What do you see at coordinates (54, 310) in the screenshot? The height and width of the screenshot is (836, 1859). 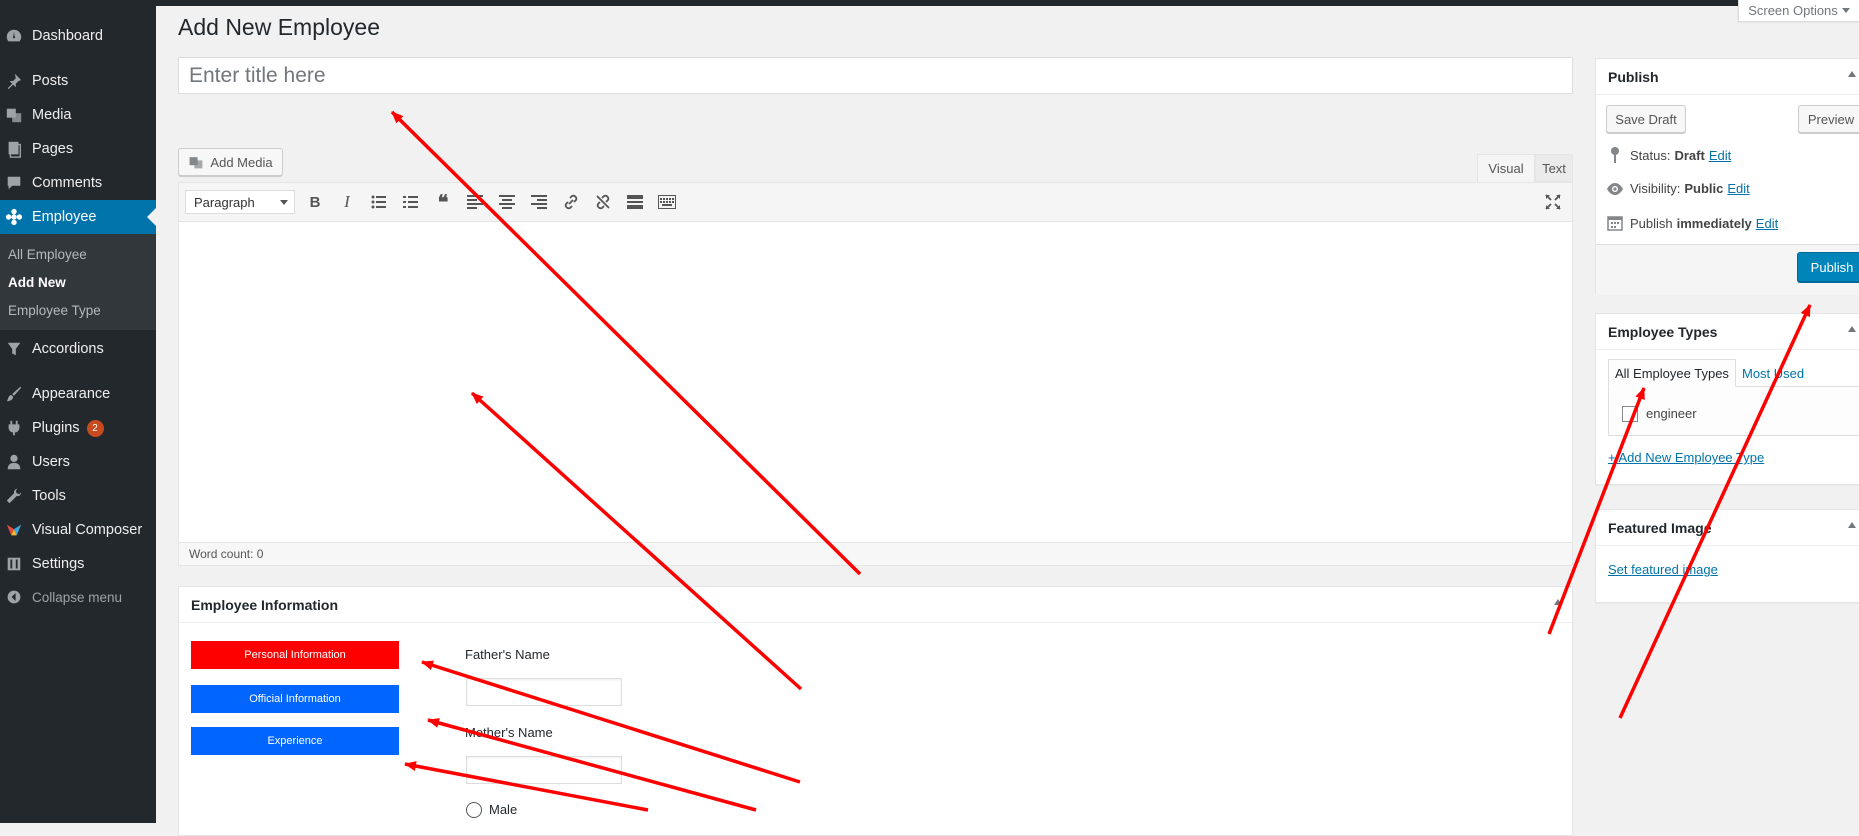 I see `submenu-item-employee-type: Employee Type` at bounding box center [54, 310].